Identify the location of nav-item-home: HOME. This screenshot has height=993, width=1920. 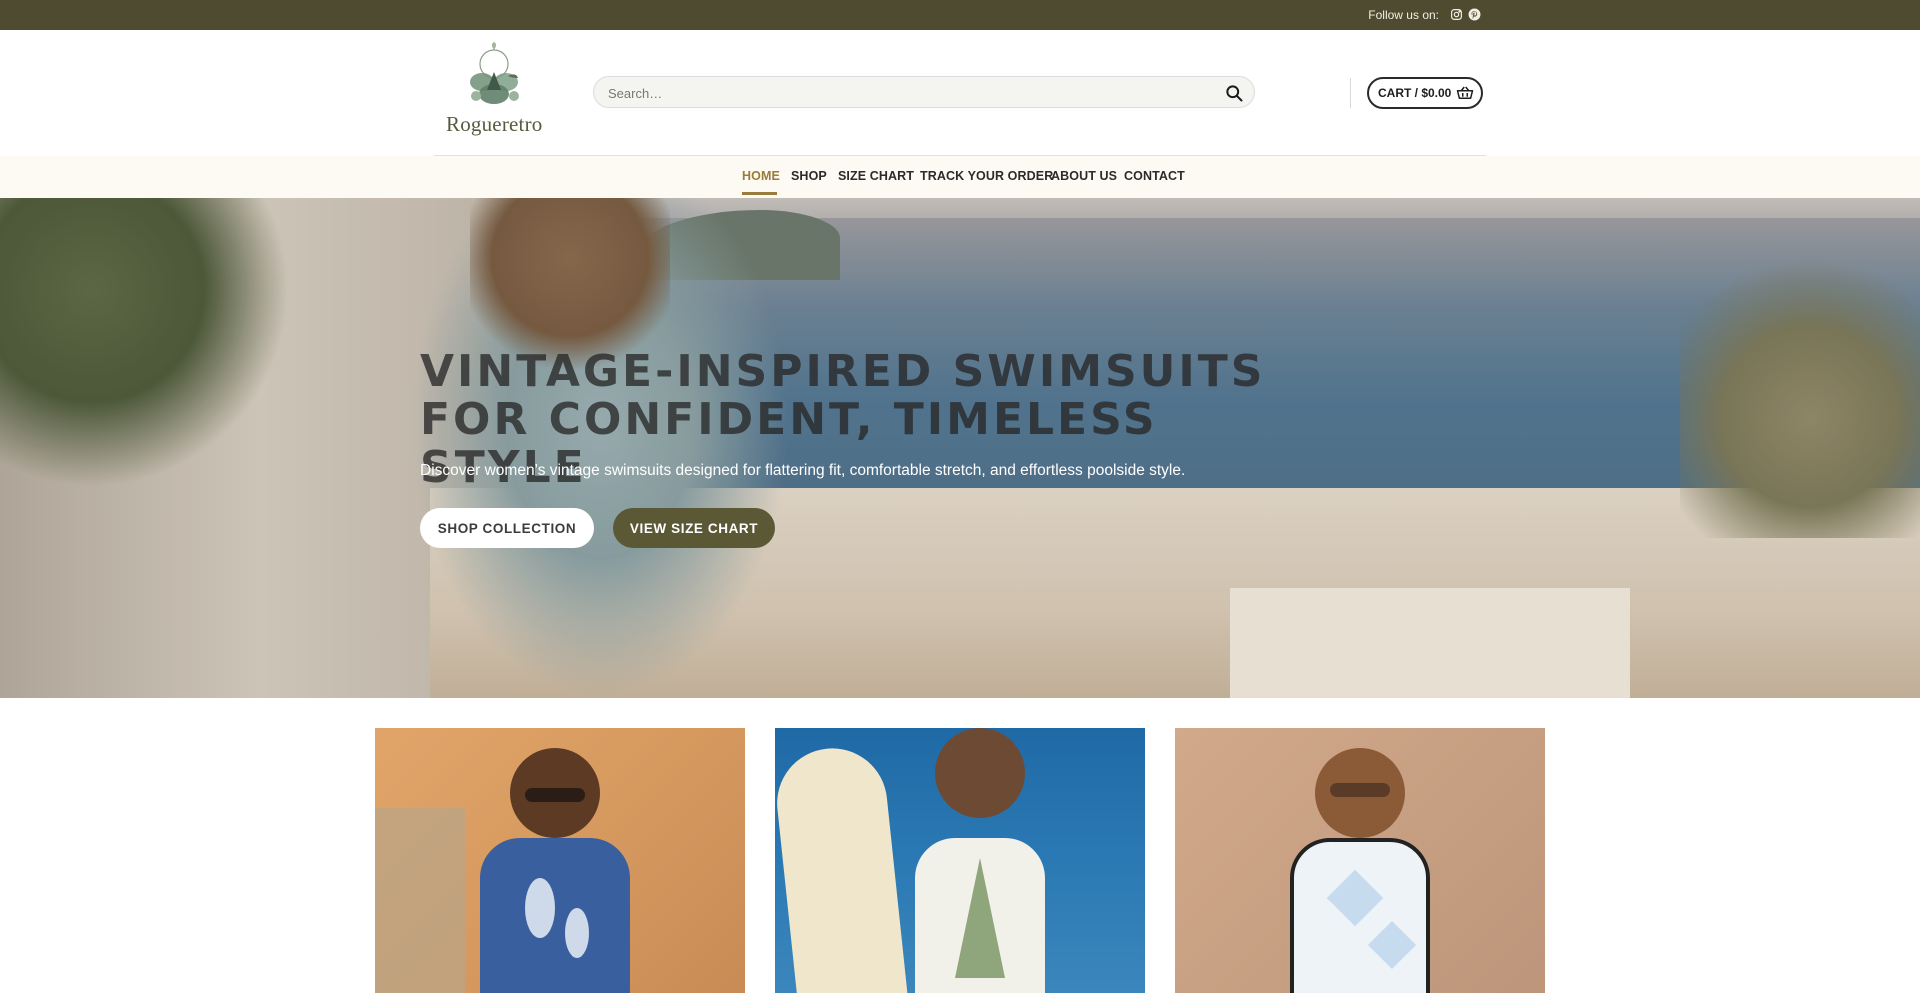
(761, 176).